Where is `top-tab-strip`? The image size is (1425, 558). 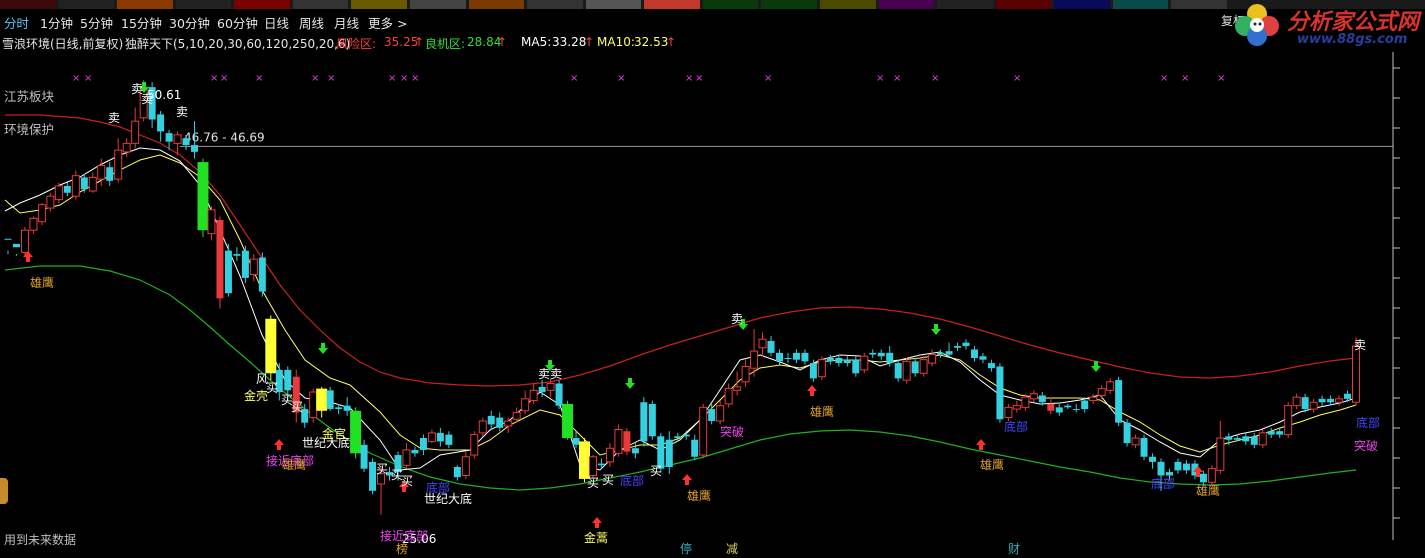 top-tab-strip is located at coordinates (712, 4).